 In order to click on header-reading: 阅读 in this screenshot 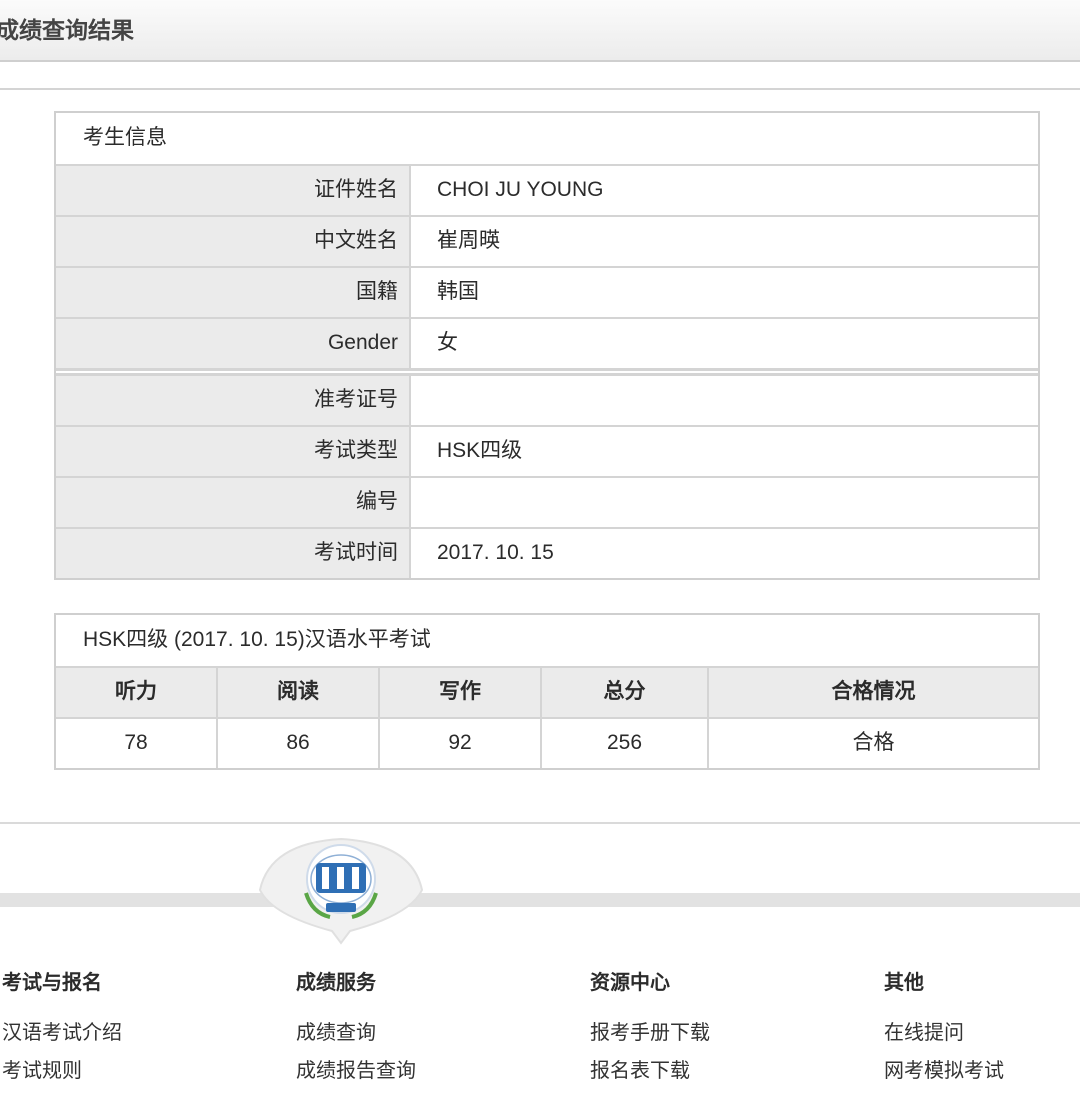, I will do `click(299, 691)`.